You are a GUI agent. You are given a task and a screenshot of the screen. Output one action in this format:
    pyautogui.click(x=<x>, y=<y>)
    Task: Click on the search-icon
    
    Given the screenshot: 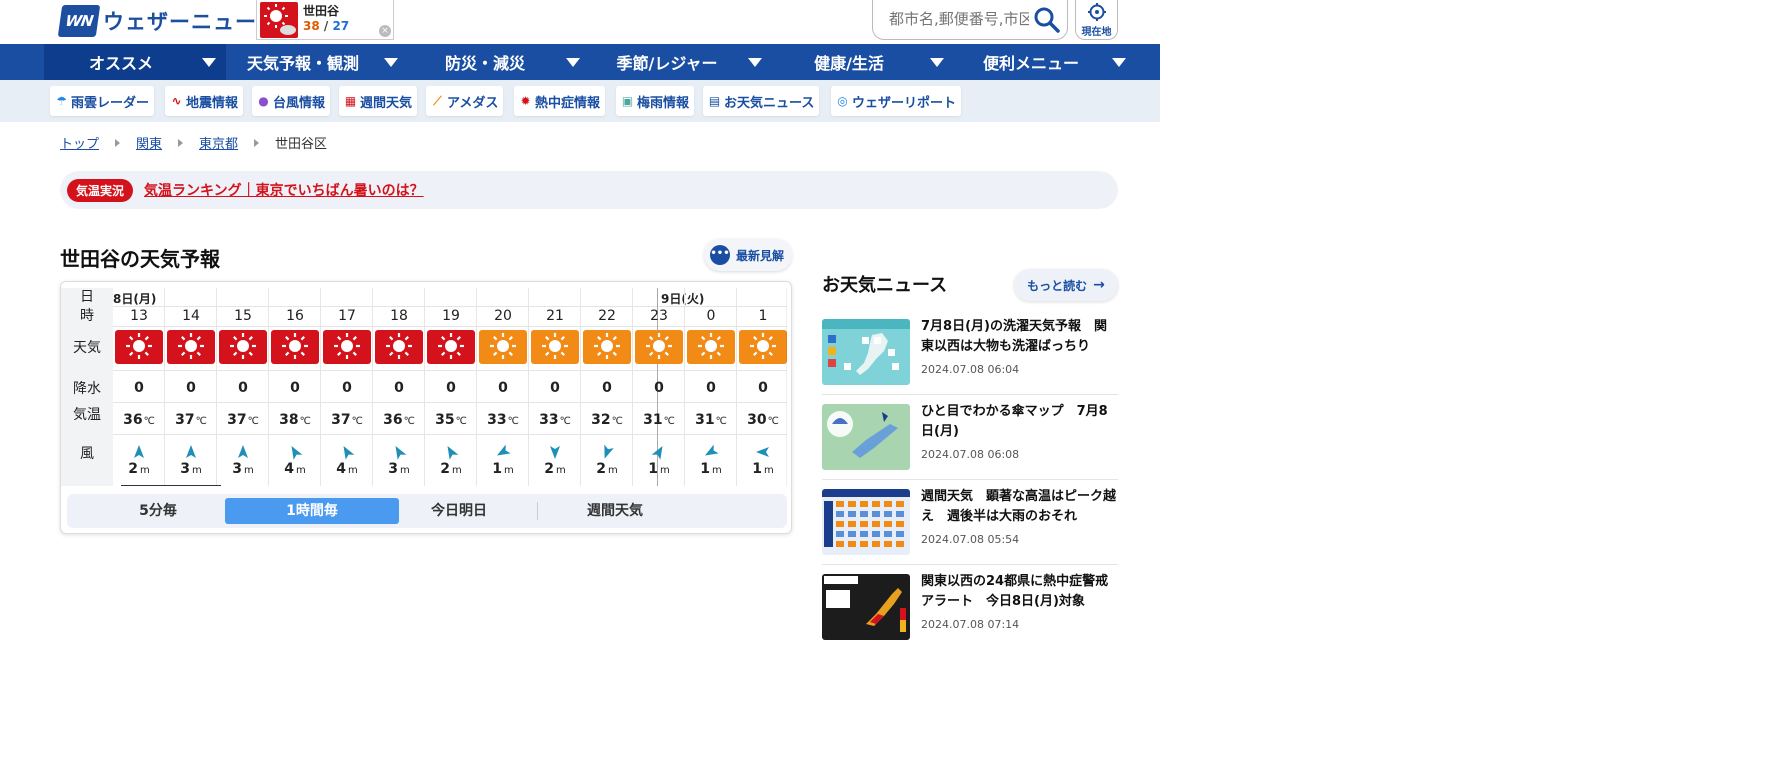 What is the action you would take?
    pyautogui.click(x=1047, y=20)
    